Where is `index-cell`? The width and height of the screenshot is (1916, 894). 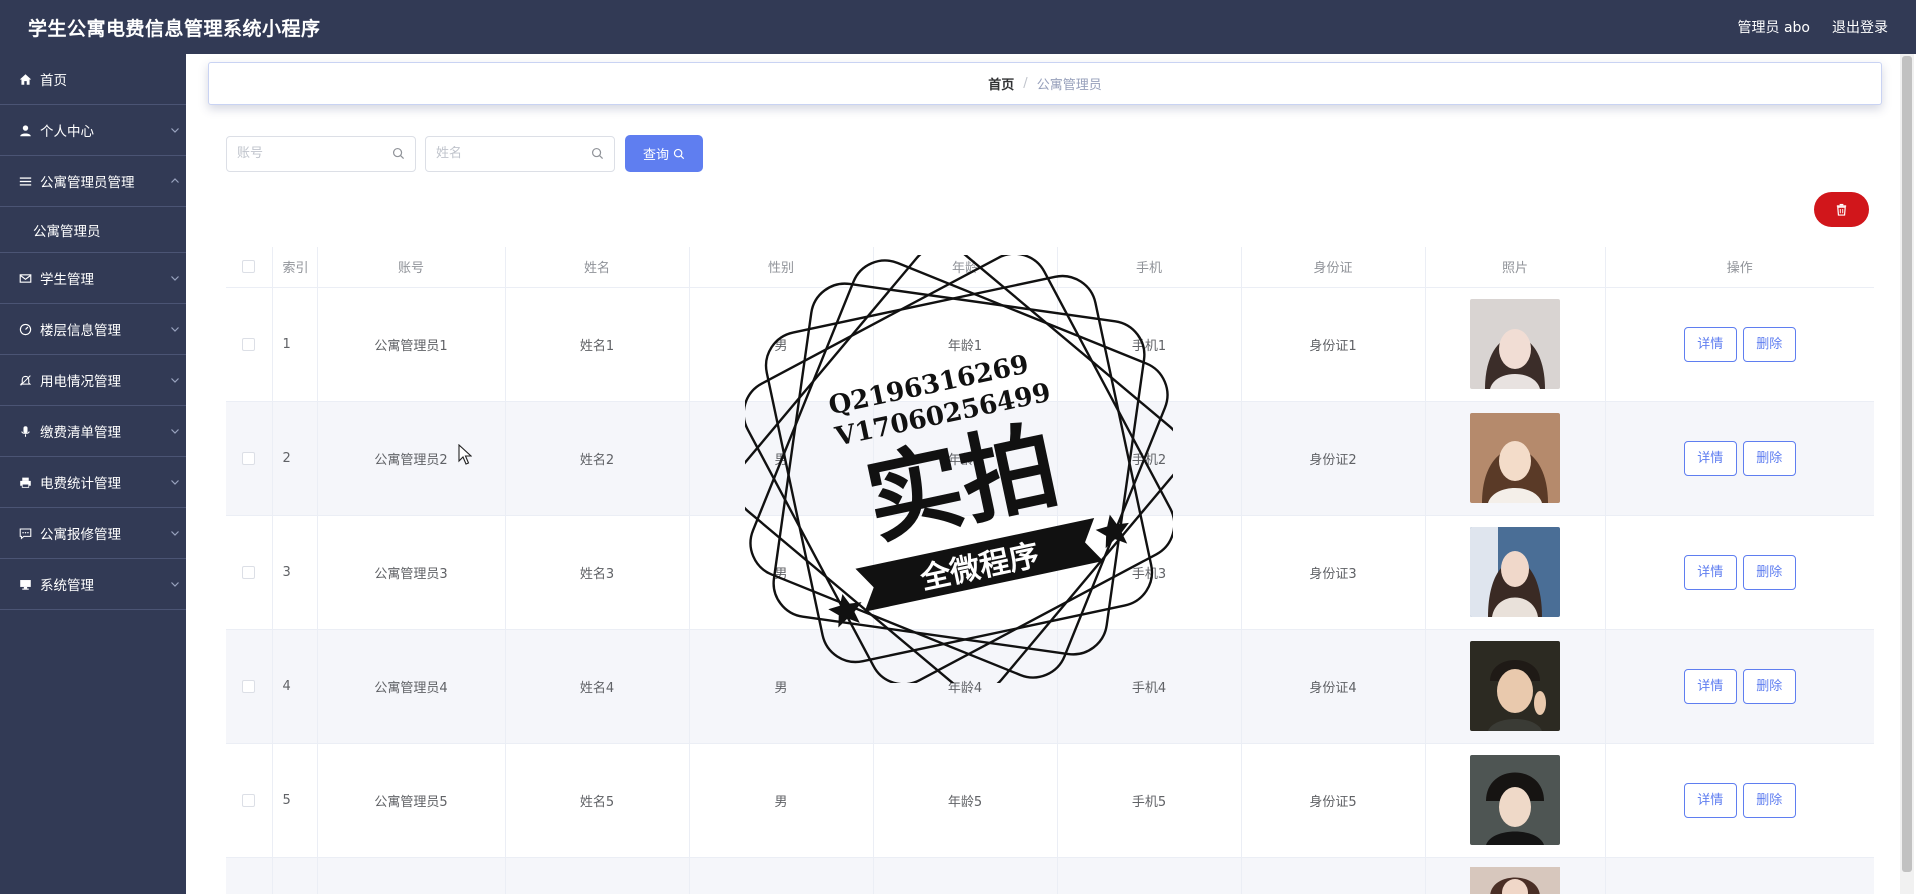 index-cell is located at coordinates (295, 875).